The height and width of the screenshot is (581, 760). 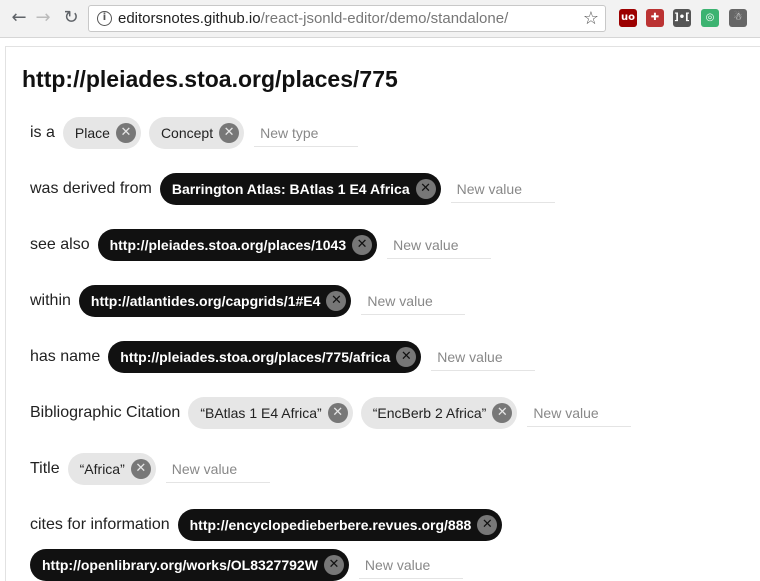 I want to click on value-chip-label: http://atlantides.org/capgrids/1#E4, so click(x=205, y=301).